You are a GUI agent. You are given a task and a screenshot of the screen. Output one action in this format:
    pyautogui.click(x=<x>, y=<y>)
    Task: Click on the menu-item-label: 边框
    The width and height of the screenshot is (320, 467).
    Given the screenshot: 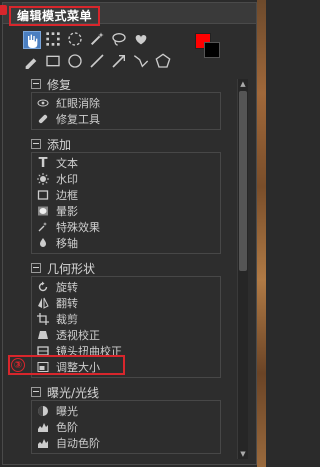 What is the action you would take?
    pyautogui.click(x=67, y=195)
    